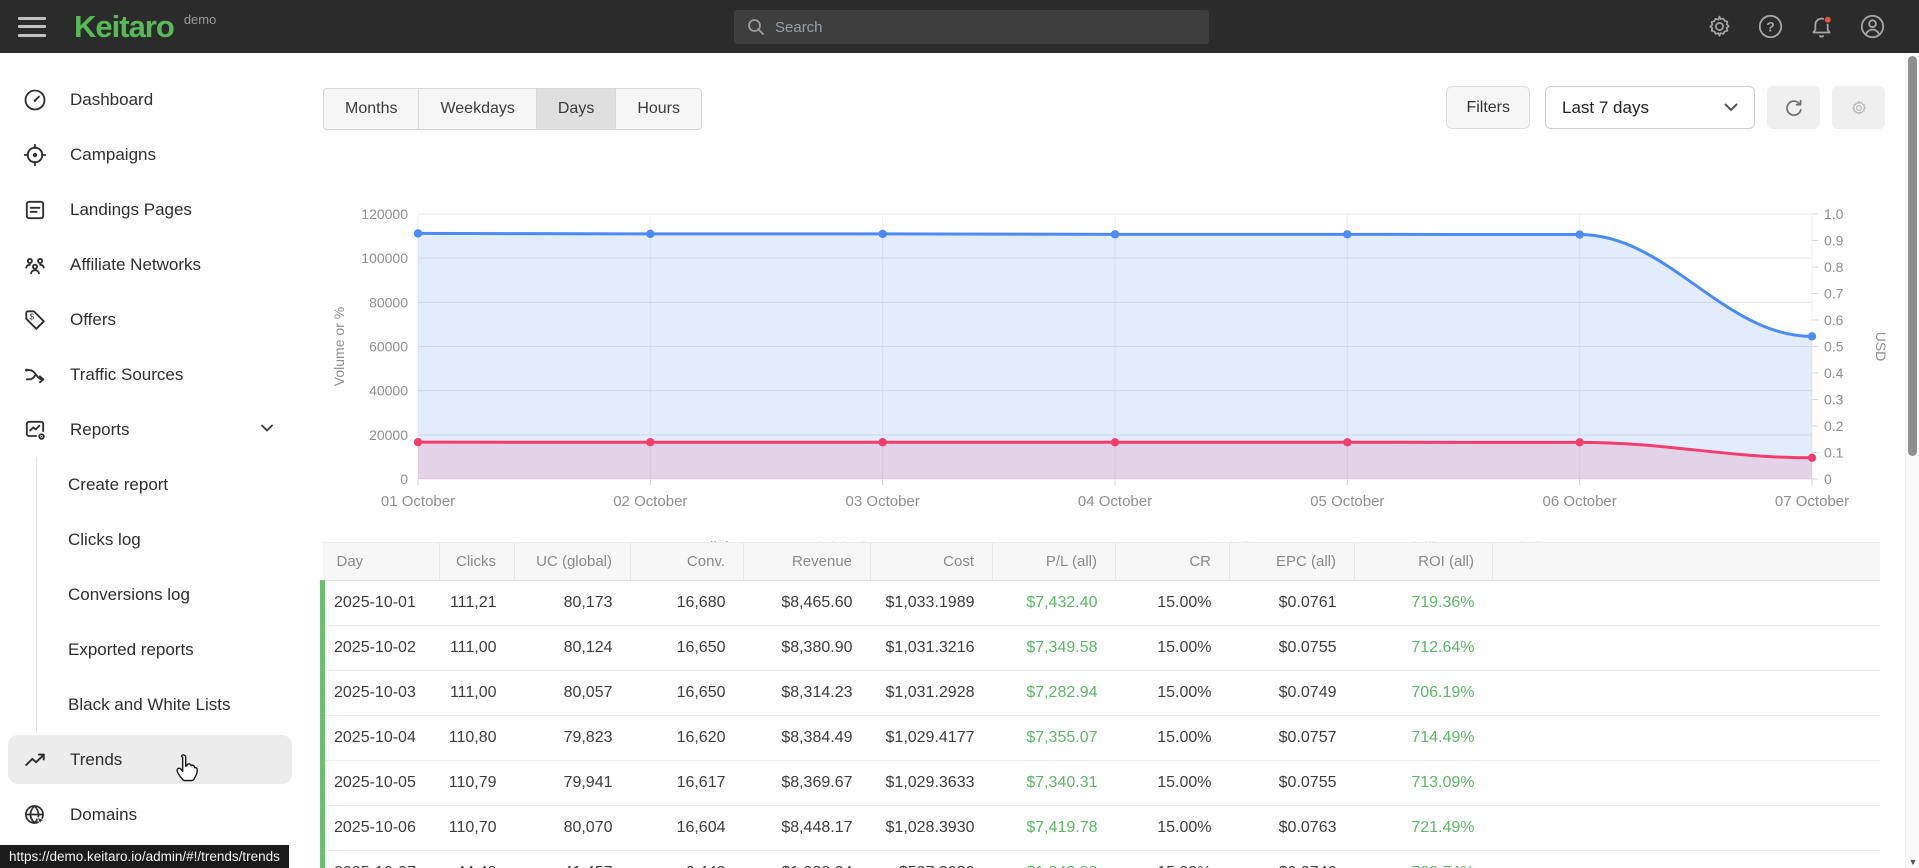 This screenshot has height=868, width=1919. What do you see at coordinates (992, 27) in the screenshot?
I see `search-input` at bounding box center [992, 27].